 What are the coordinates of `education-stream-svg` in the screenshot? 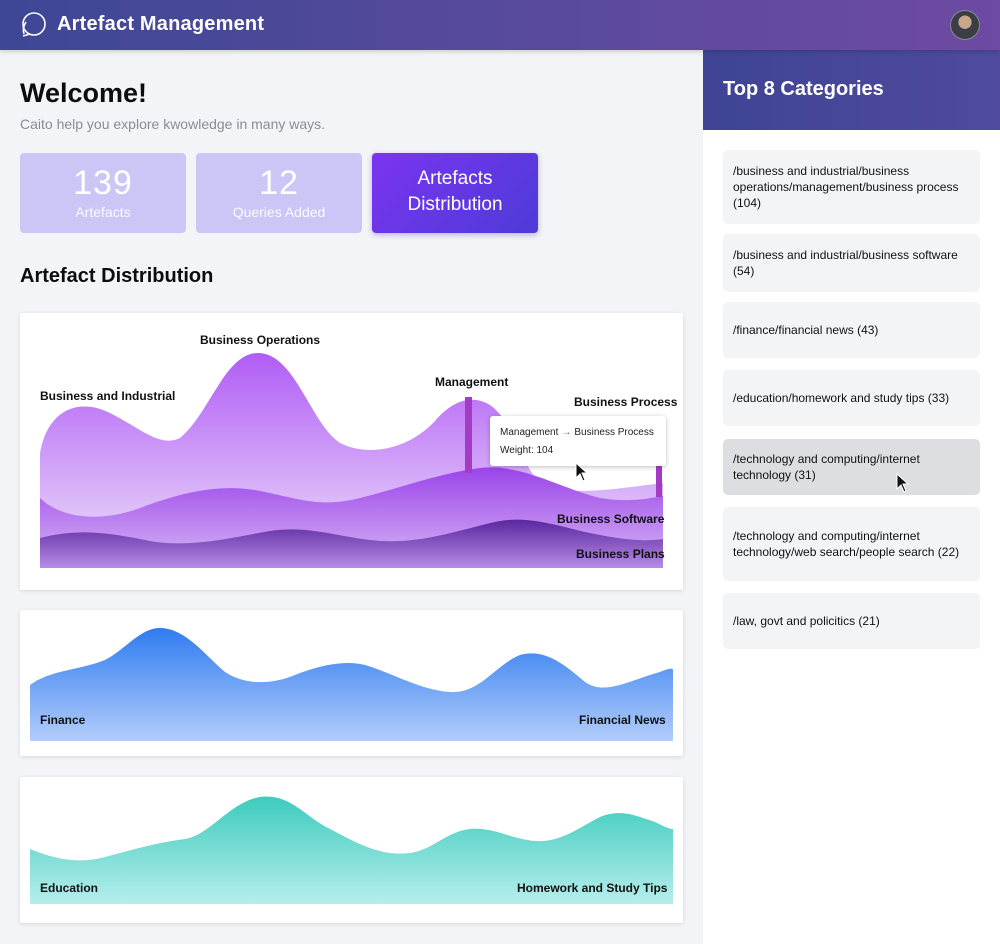 It's located at (351, 850).